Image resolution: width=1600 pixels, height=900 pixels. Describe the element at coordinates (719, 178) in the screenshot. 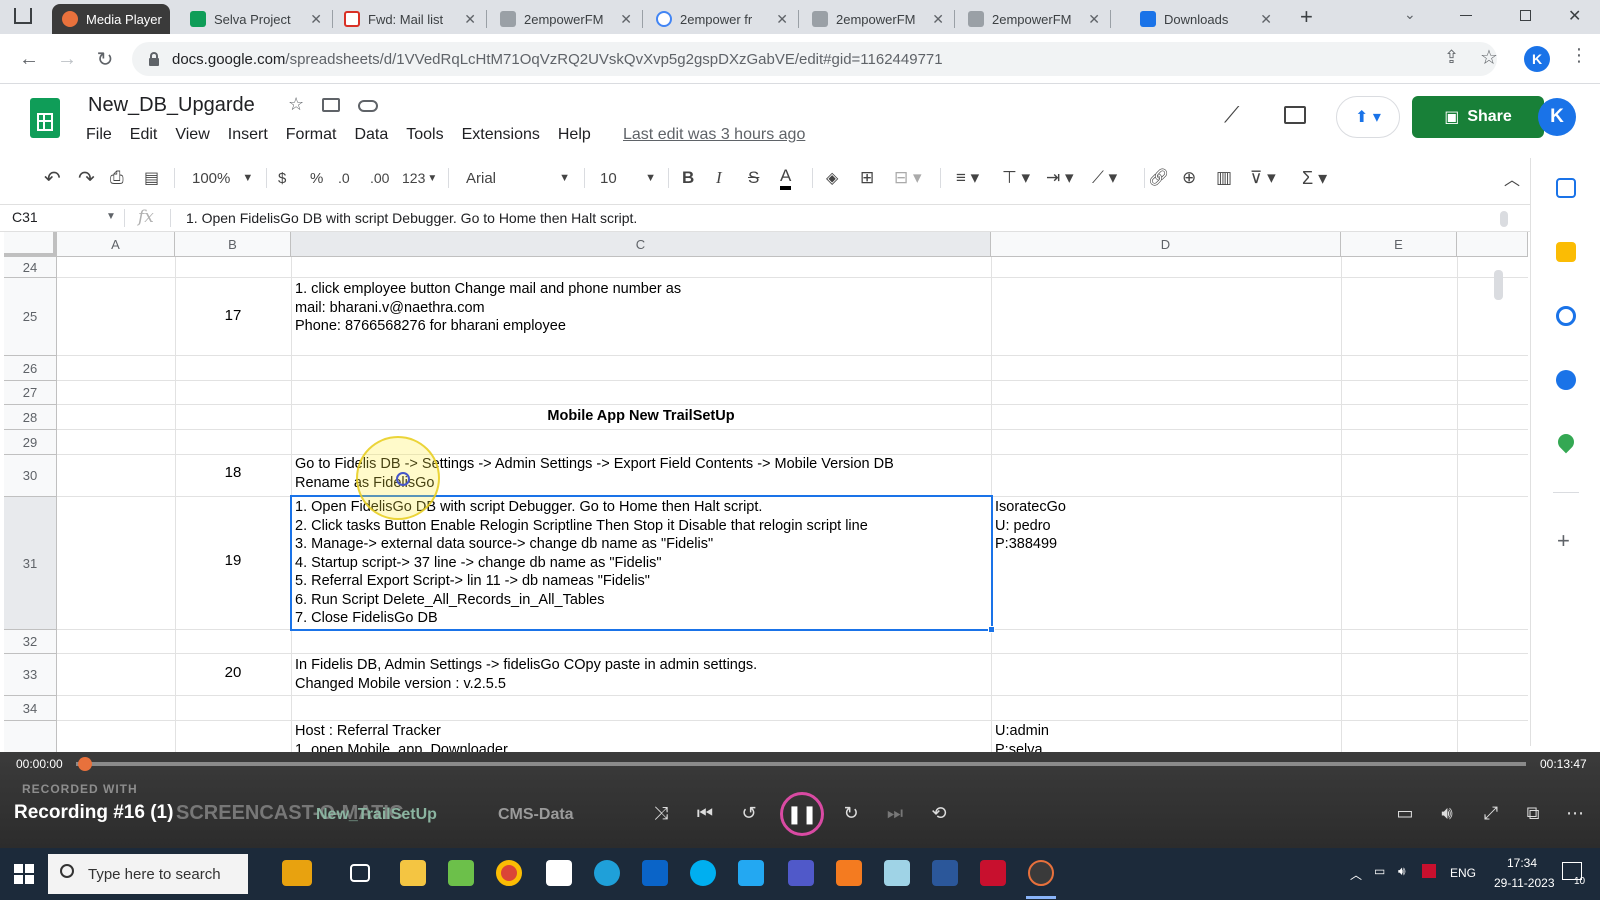

I see `italic-button: I` at that location.